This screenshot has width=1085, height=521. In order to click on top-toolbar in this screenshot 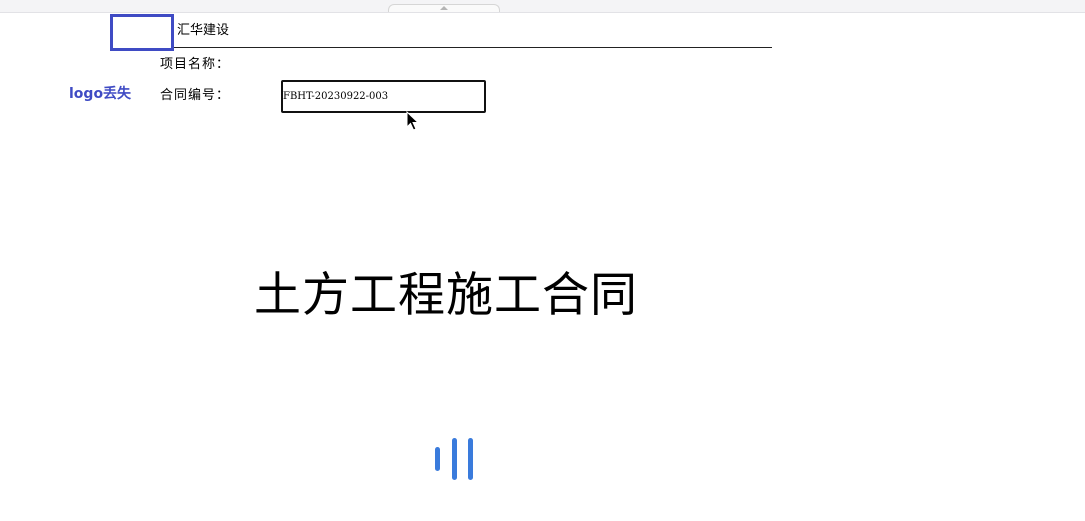, I will do `click(542, 6)`.